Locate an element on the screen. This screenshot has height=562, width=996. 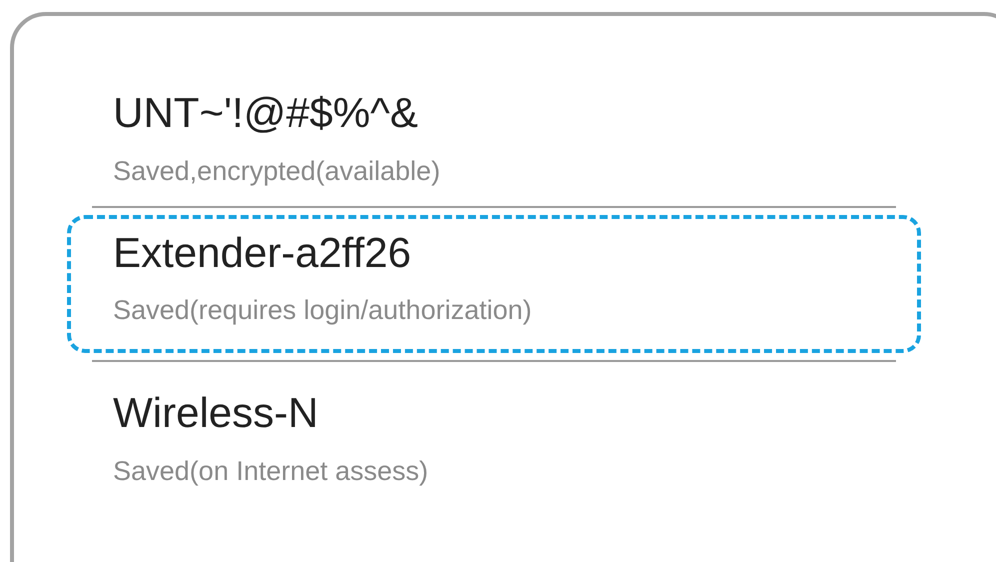
network-name: UNT~'!@#$%^& is located at coordinates (266, 113).